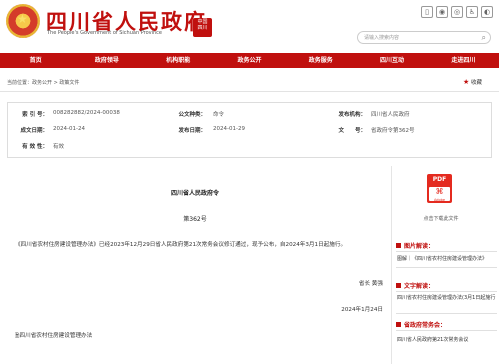 Image resolution: width=499 pixels, height=364 pixels. What do you see at coordinates (447, 340) in the screenshot?
I see `sidebar-link-executive-meeting: 四川省人民政府第21次常务会议` at bounding box center [447, 340].